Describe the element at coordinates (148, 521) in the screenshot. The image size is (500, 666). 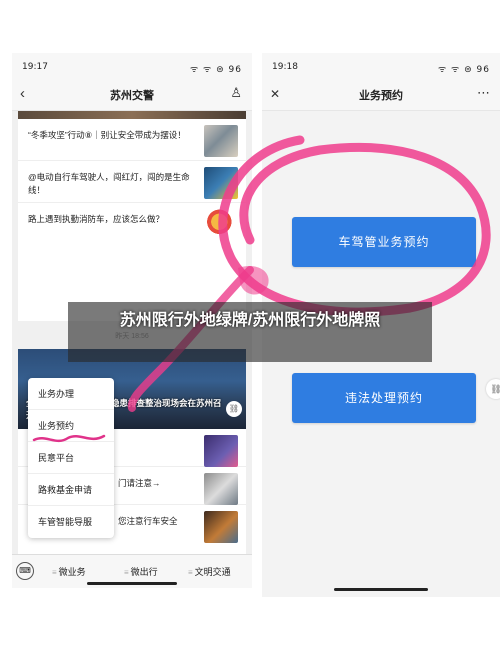
I see `news-title: 您注意行车安全` at that location.